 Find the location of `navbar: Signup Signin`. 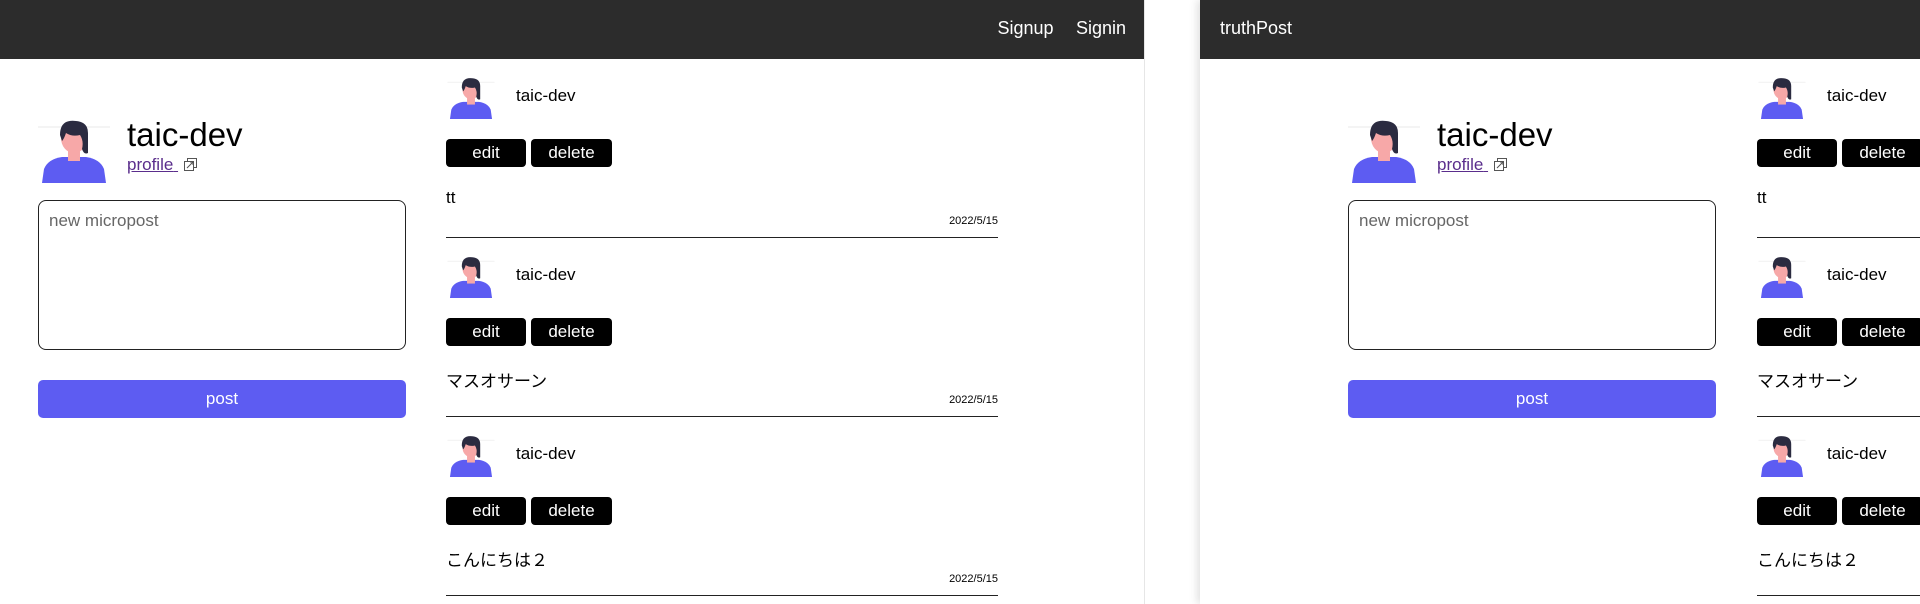

navbar: Signup Signin is located at coordinates (572, 29).